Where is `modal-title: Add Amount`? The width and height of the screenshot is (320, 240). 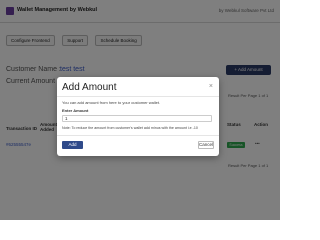 modal-title: Add Amount is located at coordinates (89, 87).